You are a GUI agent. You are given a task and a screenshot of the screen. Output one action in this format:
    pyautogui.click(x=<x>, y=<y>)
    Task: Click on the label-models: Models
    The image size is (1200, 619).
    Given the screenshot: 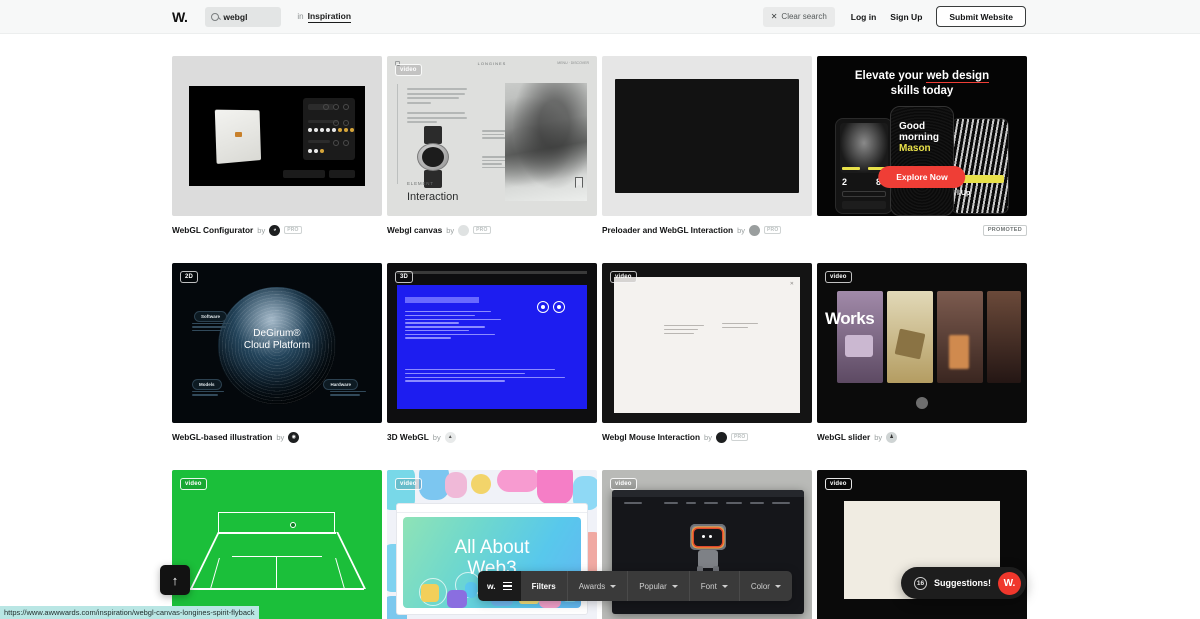 What is the action you would take?
    pyautogui.click(x=207, y=384)
    